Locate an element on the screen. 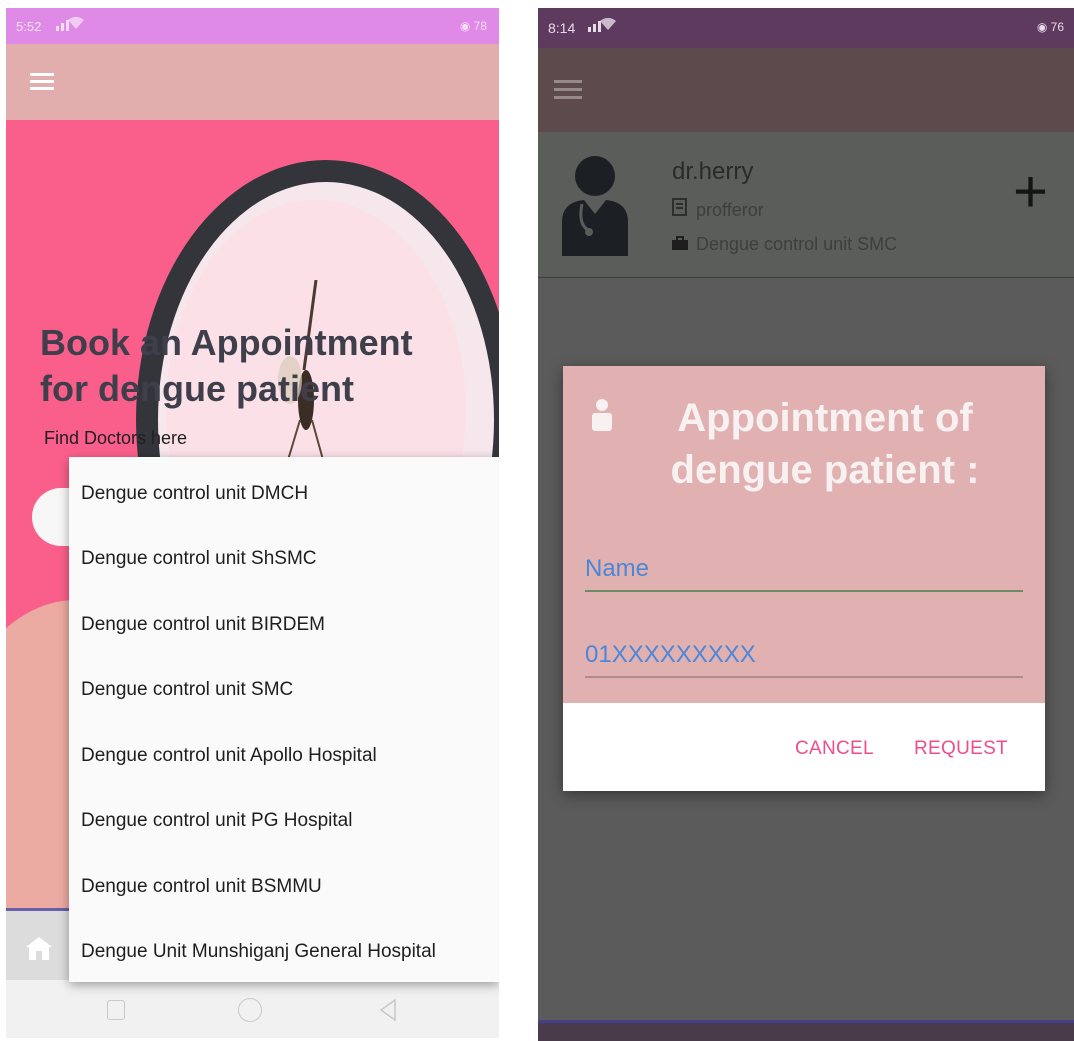 This screenshot has width=1074, height=1041. briefcase-icon is located at coordinates (681, 244).